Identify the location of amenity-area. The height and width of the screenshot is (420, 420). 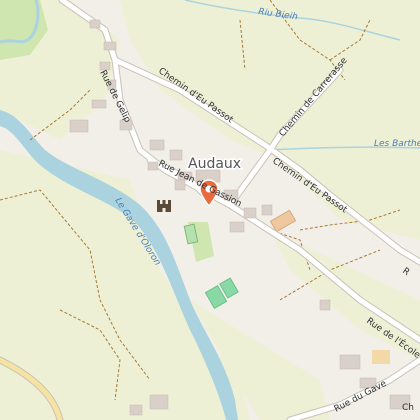
(381, 357).